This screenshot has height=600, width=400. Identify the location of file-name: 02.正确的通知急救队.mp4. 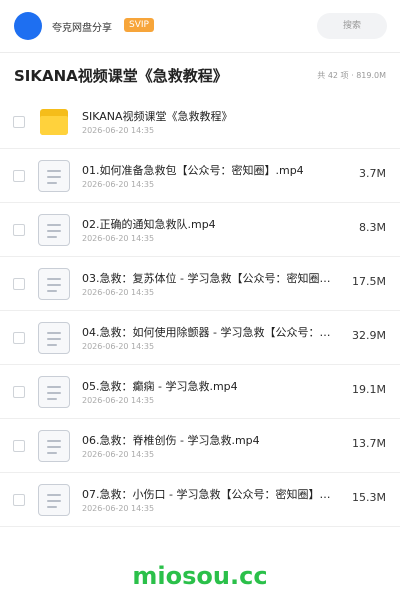
(149, 224).